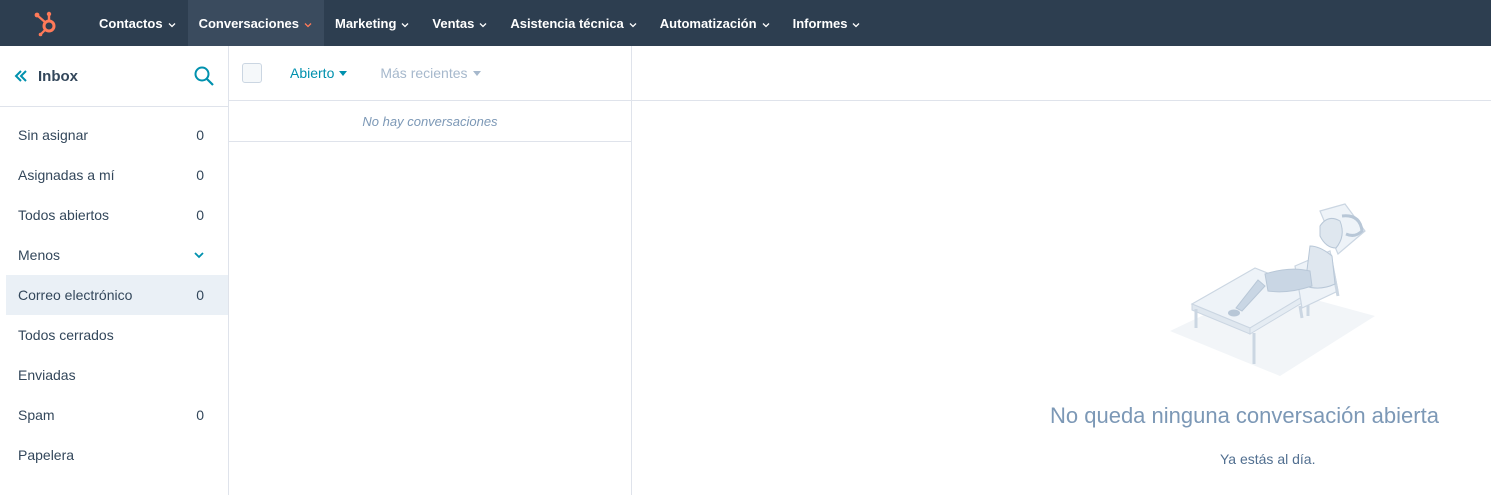  I want to click on nav-label: Contactos, so click(131, 23).